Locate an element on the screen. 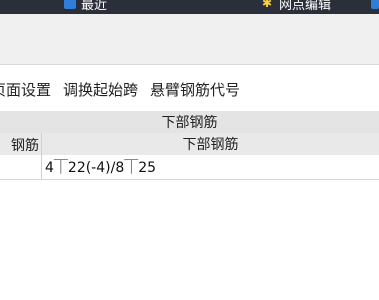  table-group-header: 下部钢筋 is located at coordinates (189, 122).